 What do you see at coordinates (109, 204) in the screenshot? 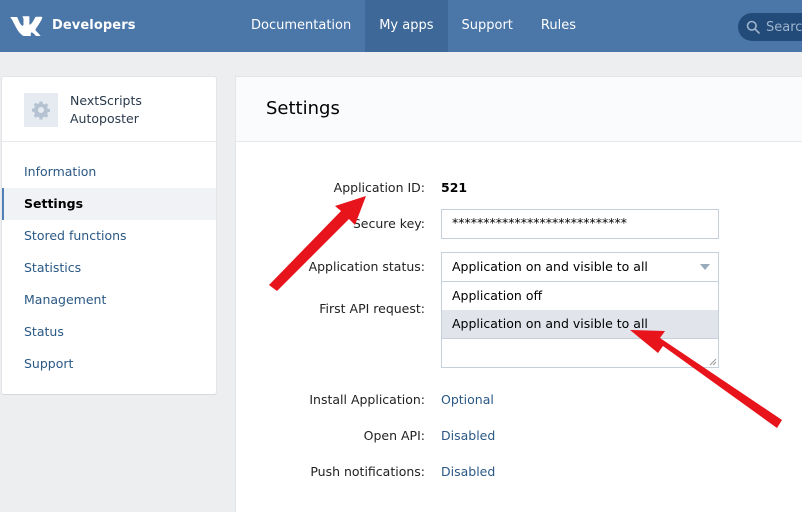
I see `sidebar-item-settings: Settings` at bounding box center [109, 204].